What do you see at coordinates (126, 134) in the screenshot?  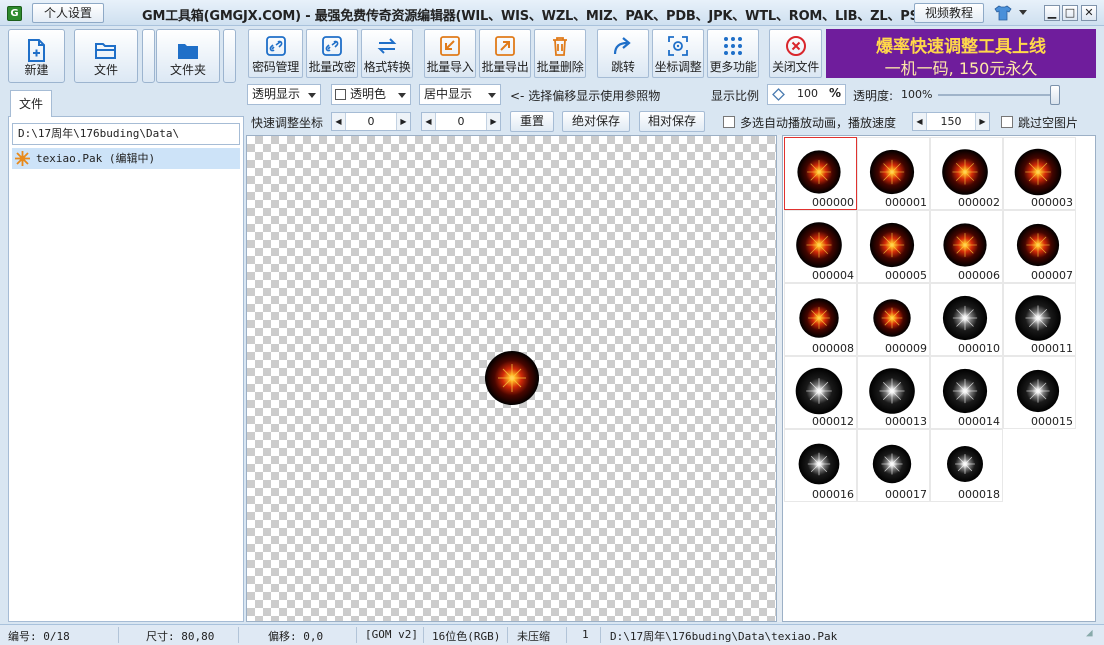 I see `folder-path-field: D:\17周年\176buding\Data\` at bounding box center [126, 134].